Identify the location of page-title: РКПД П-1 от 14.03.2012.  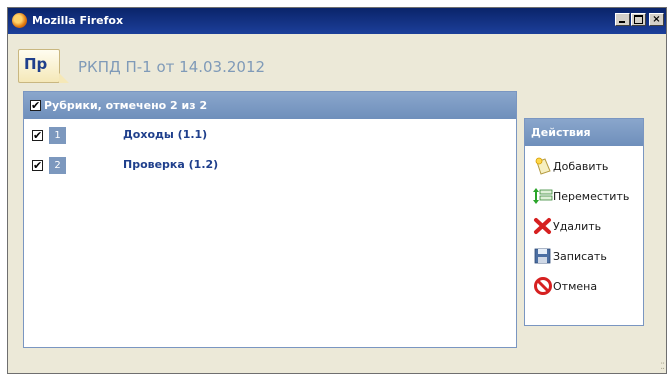
(172, 67).